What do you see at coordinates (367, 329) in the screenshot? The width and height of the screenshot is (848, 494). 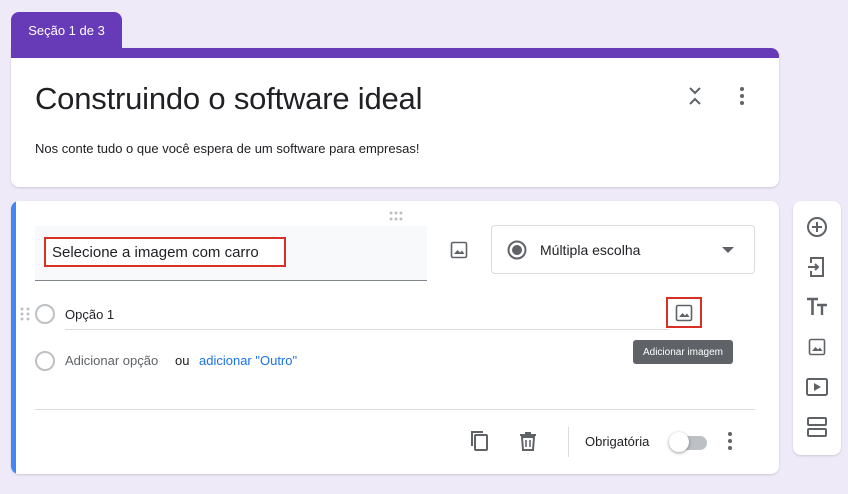 I see `option-underline` at bounding box center [367, 329].